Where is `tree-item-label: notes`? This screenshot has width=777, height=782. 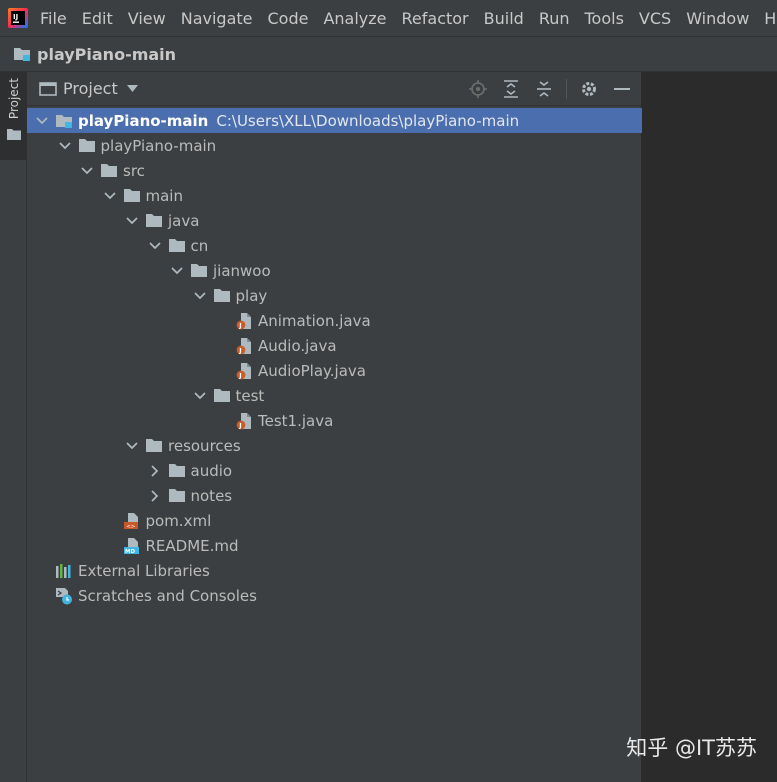
tree-item-label: notes is located at coordinates (211, 495).